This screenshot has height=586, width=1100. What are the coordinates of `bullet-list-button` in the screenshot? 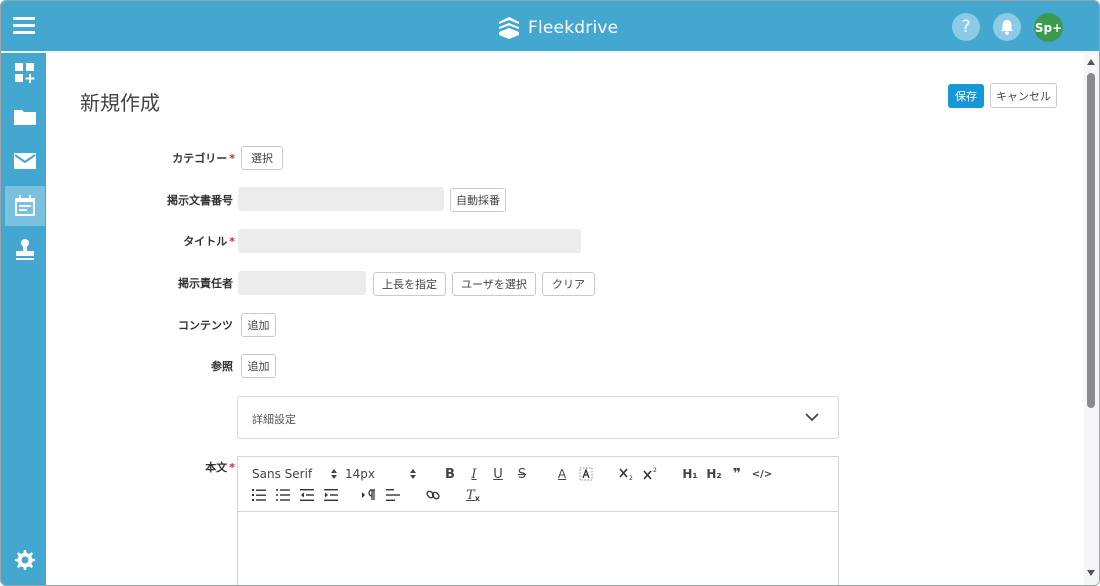 It's located at (283, 495).